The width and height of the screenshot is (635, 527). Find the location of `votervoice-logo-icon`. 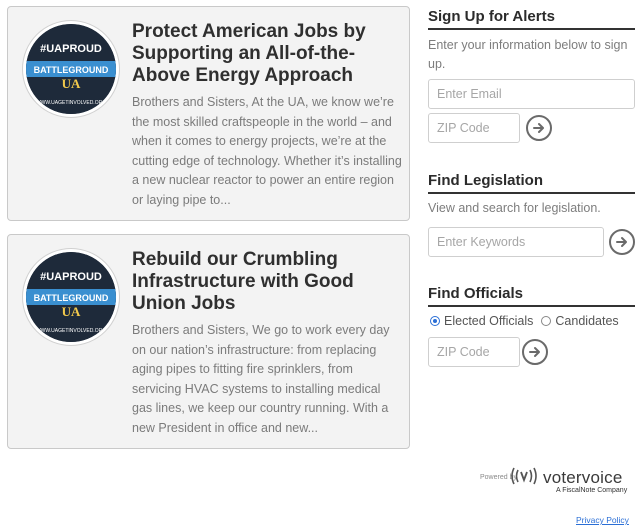

votervoice-logo-icon is located at coordinates (524, 476).